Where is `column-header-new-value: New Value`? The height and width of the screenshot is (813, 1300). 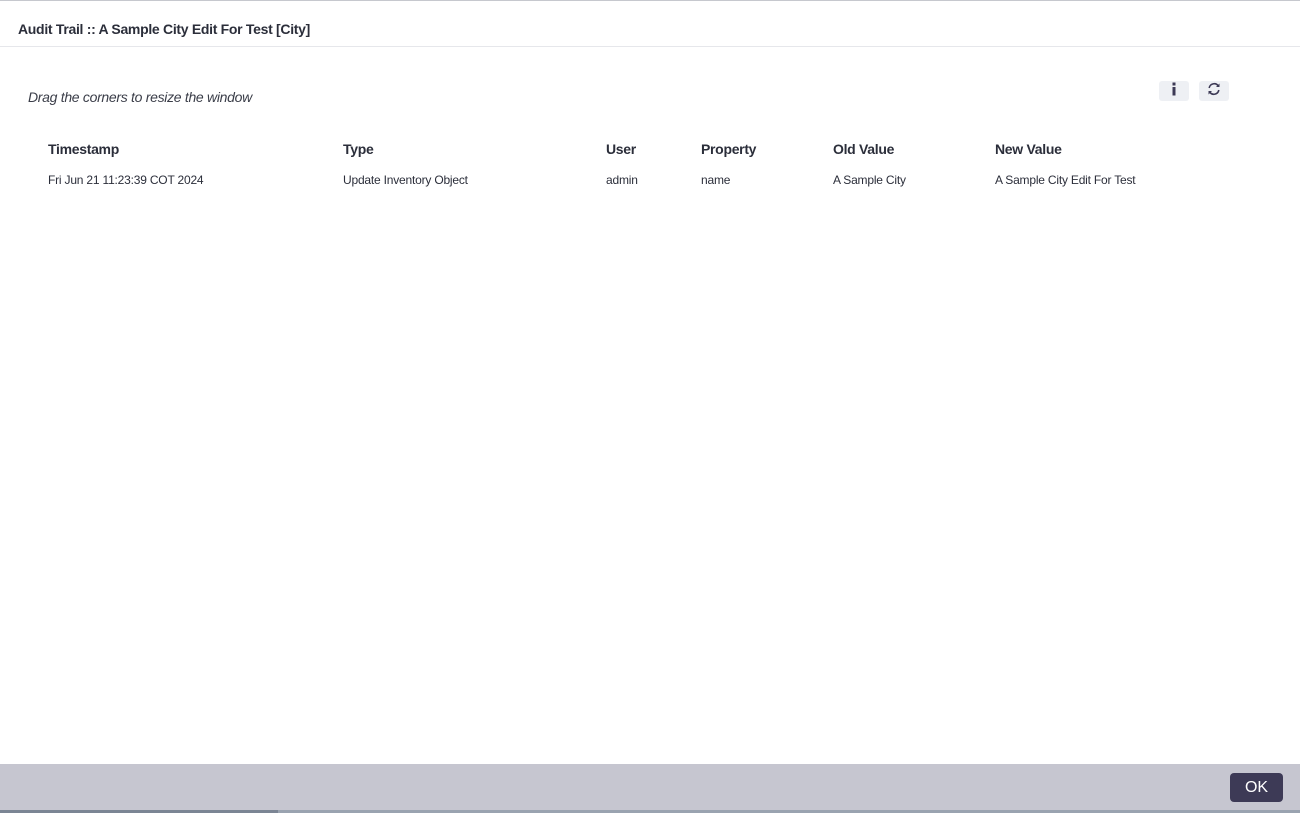 column-header-new-value: New Value is located at coordinates (1028, 149).